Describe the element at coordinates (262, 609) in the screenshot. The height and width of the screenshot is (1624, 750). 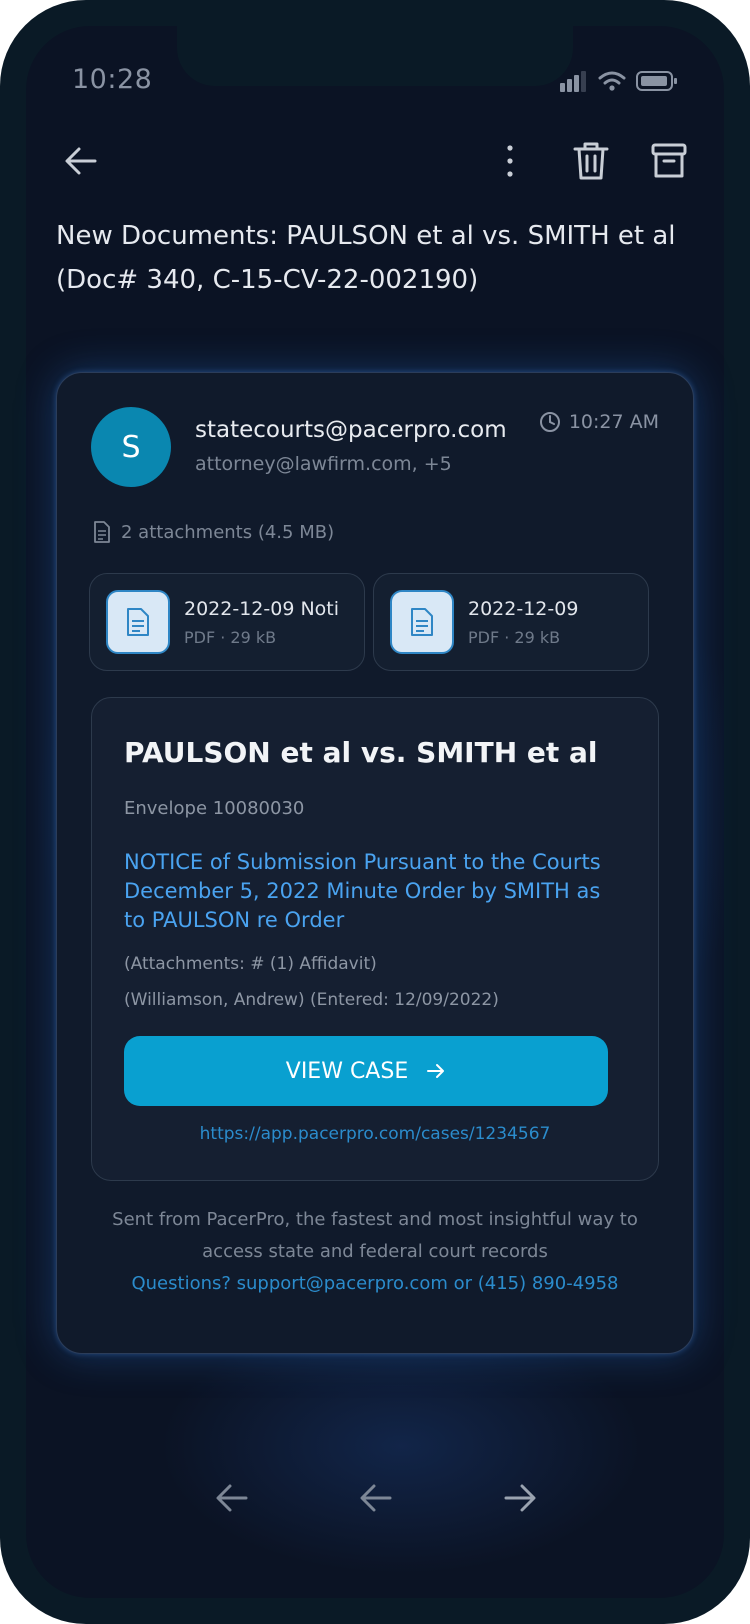
I see `attachment-name: 2022-12-09 Noti` at that location.